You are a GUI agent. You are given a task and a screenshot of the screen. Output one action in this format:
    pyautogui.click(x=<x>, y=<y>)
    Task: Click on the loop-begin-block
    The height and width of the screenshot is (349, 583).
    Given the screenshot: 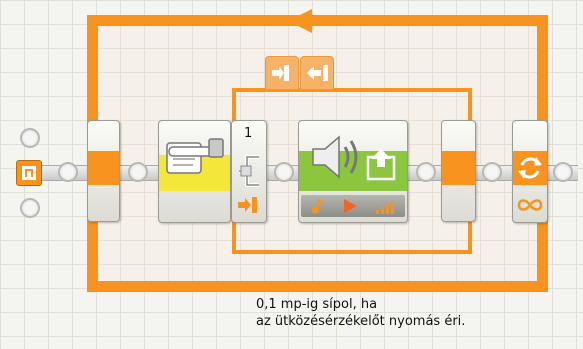 What is the action you would take?
    pyautogui.click(x=103, y=171)
    